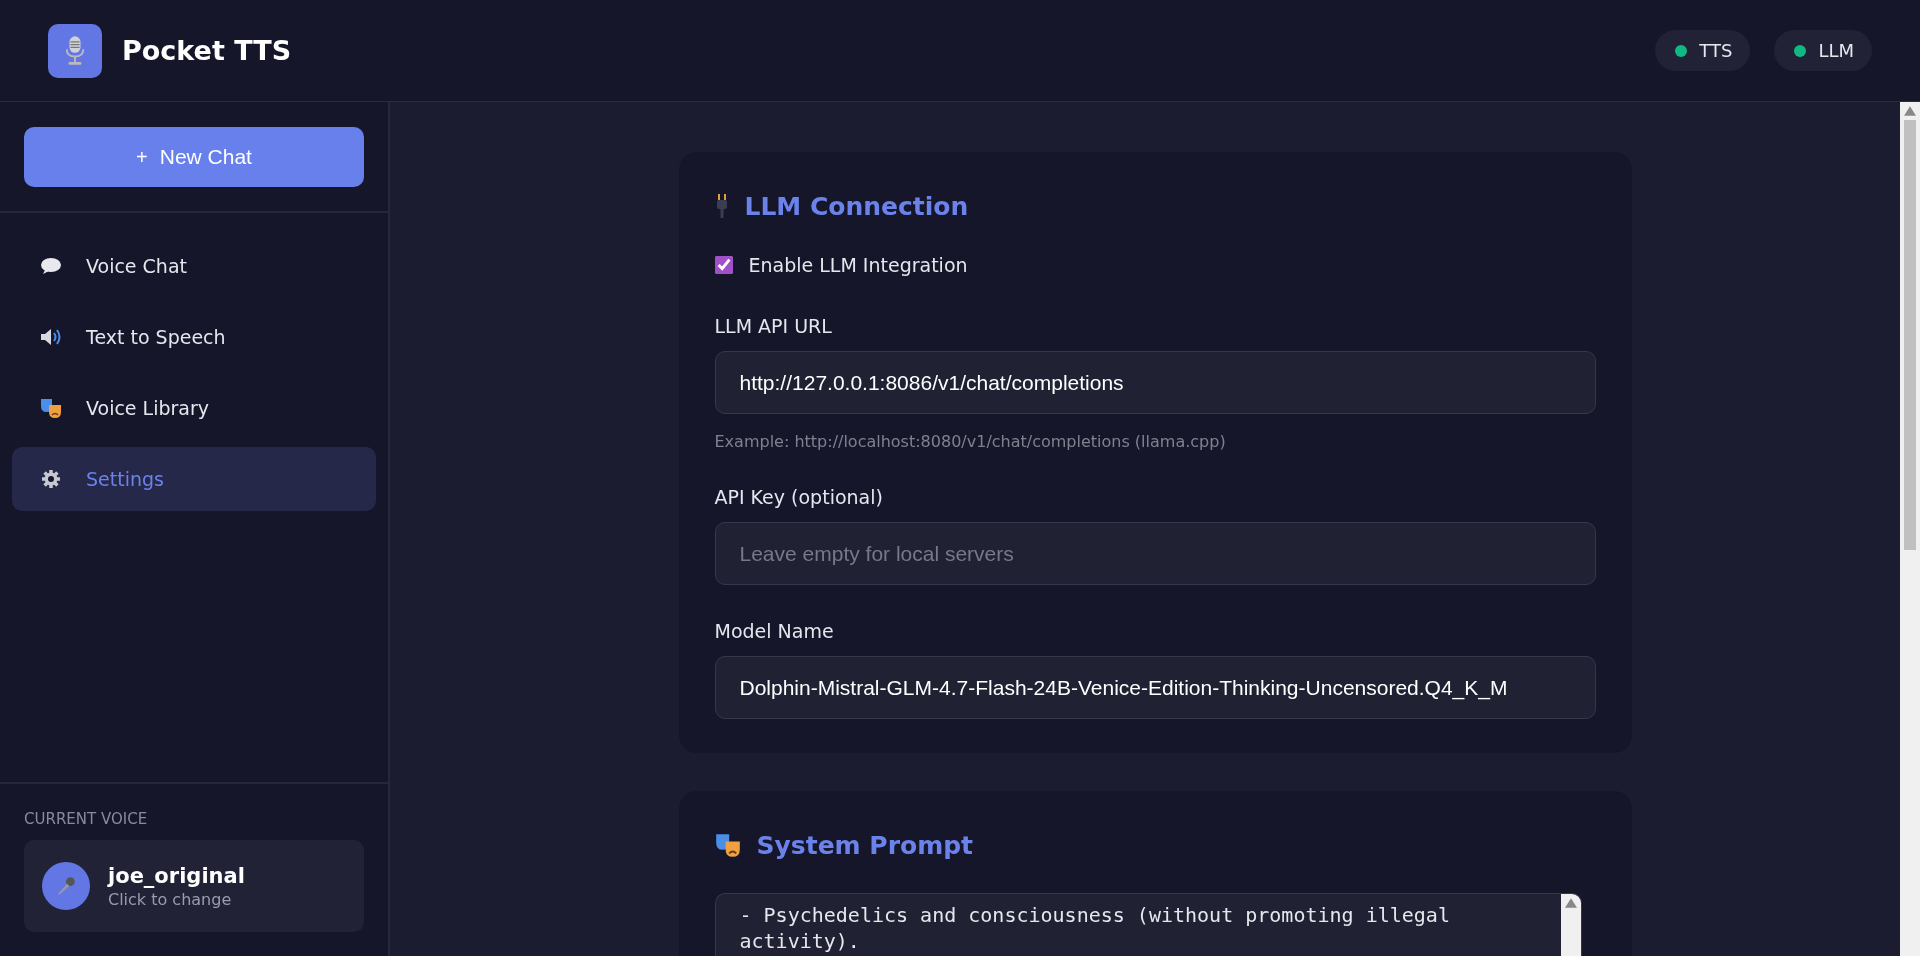 This screenshot has height=956, width=1920. What do you see at coordinates (858, 265) in the screenshot?
I see `checkbox-label: Enable LLM Integration` at bounding box center [858, 265].